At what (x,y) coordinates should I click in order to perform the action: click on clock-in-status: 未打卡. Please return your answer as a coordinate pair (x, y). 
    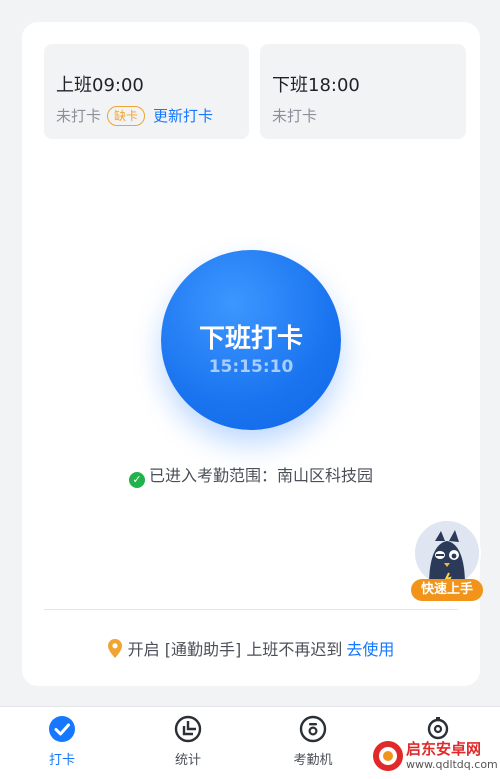
    Looking at the image, I should click on (79, 116).